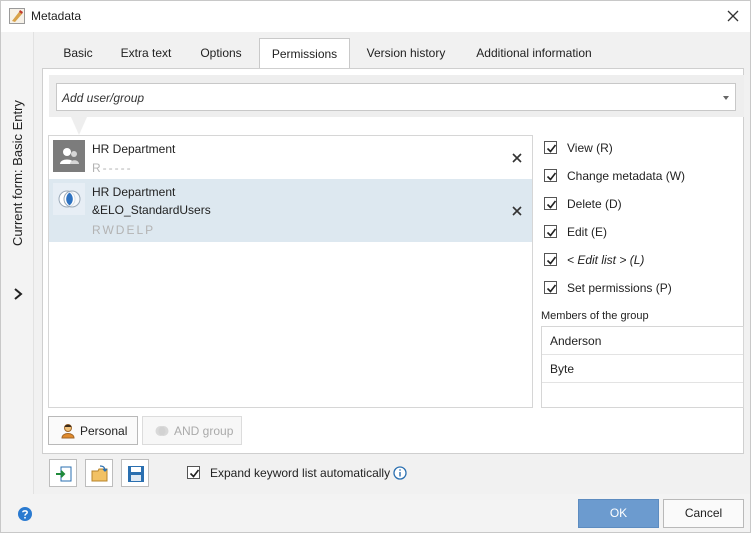  Describe the element at coordinates (733, 16) in the screenshot. I see `close-icon` at that location.